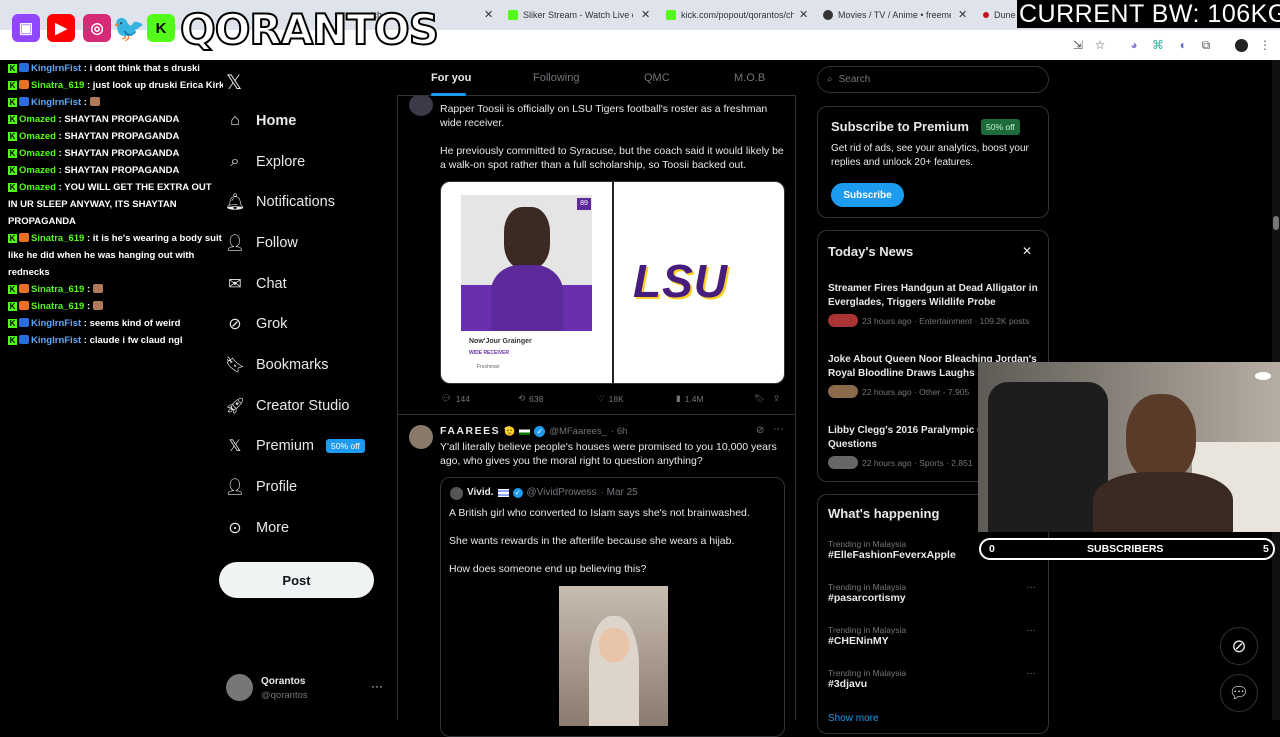  What do you see at coordinates (285, 446) in the screenshot?
I see `nav-label: Premium` at bounding box center [285, 446].